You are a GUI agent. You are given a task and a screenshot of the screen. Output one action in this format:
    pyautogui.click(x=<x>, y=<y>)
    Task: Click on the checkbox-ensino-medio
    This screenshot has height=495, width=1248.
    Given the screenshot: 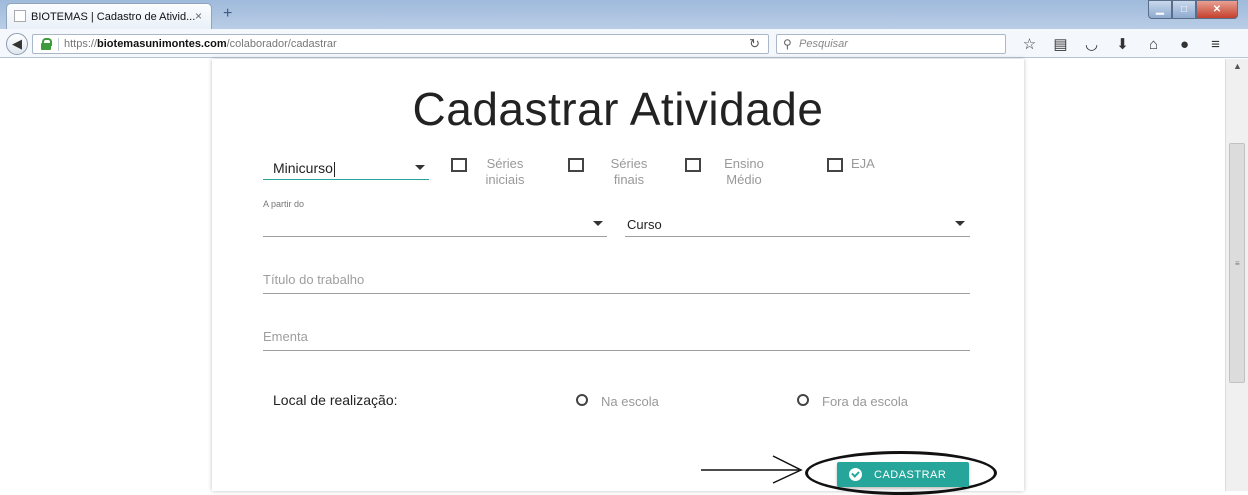 What is the action you would take?
    pyautogui.click(x=693, y=165)
    